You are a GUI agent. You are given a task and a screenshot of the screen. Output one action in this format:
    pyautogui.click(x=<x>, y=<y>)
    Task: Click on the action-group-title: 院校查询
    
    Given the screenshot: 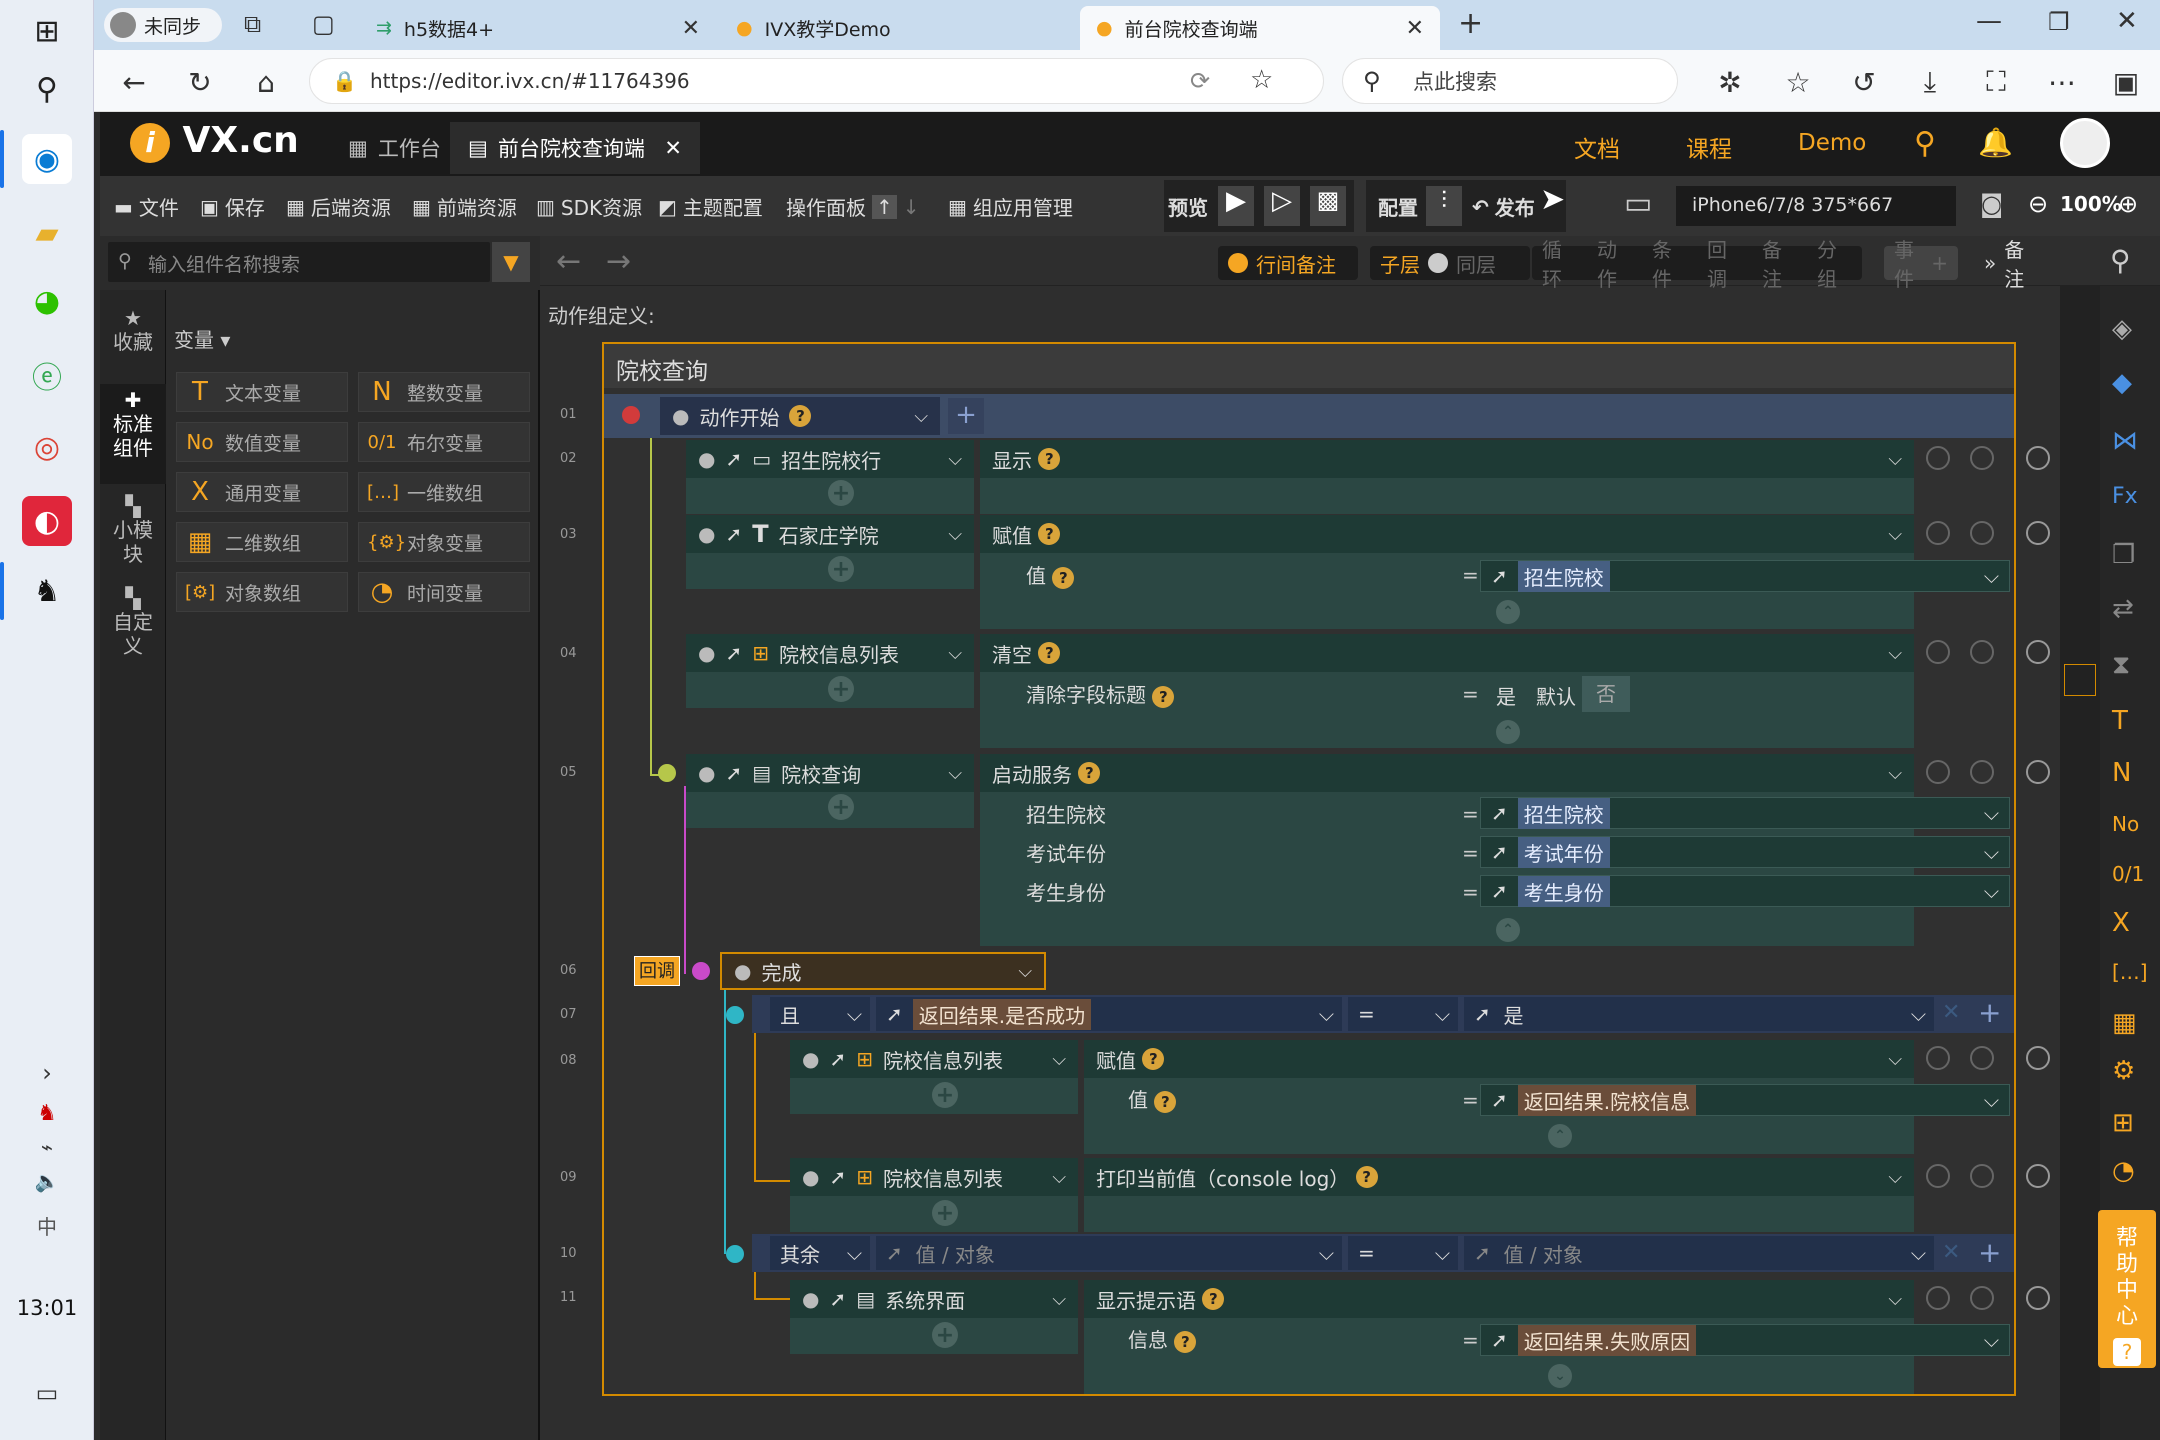 What is the action you would take?
    pyautogui.click(x=1309, y=366)
    